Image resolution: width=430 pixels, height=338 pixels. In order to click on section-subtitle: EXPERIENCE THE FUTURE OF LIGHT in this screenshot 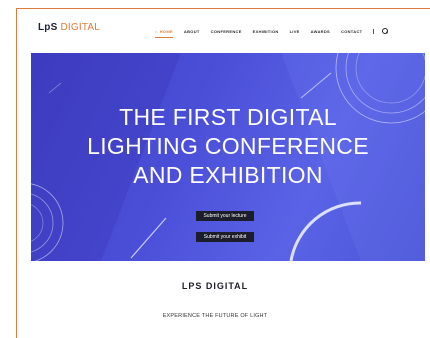, I will do `click(215, 316)`.